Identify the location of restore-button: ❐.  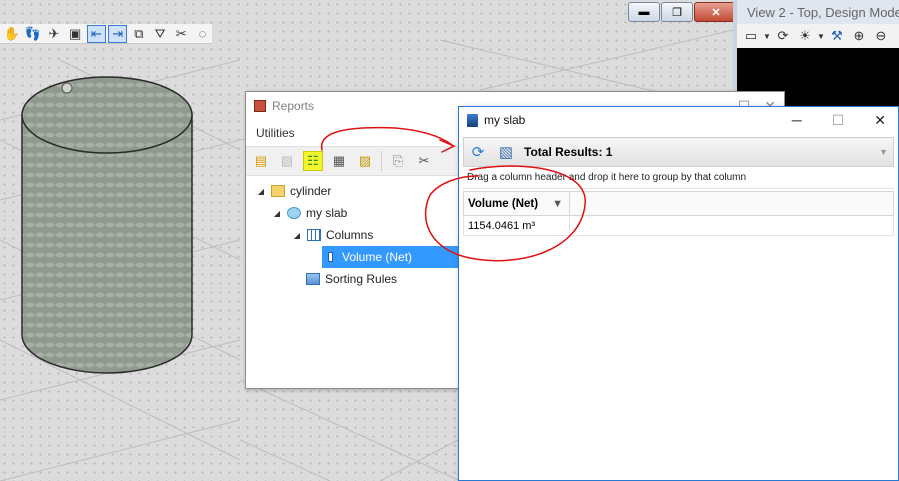
(677, 12).